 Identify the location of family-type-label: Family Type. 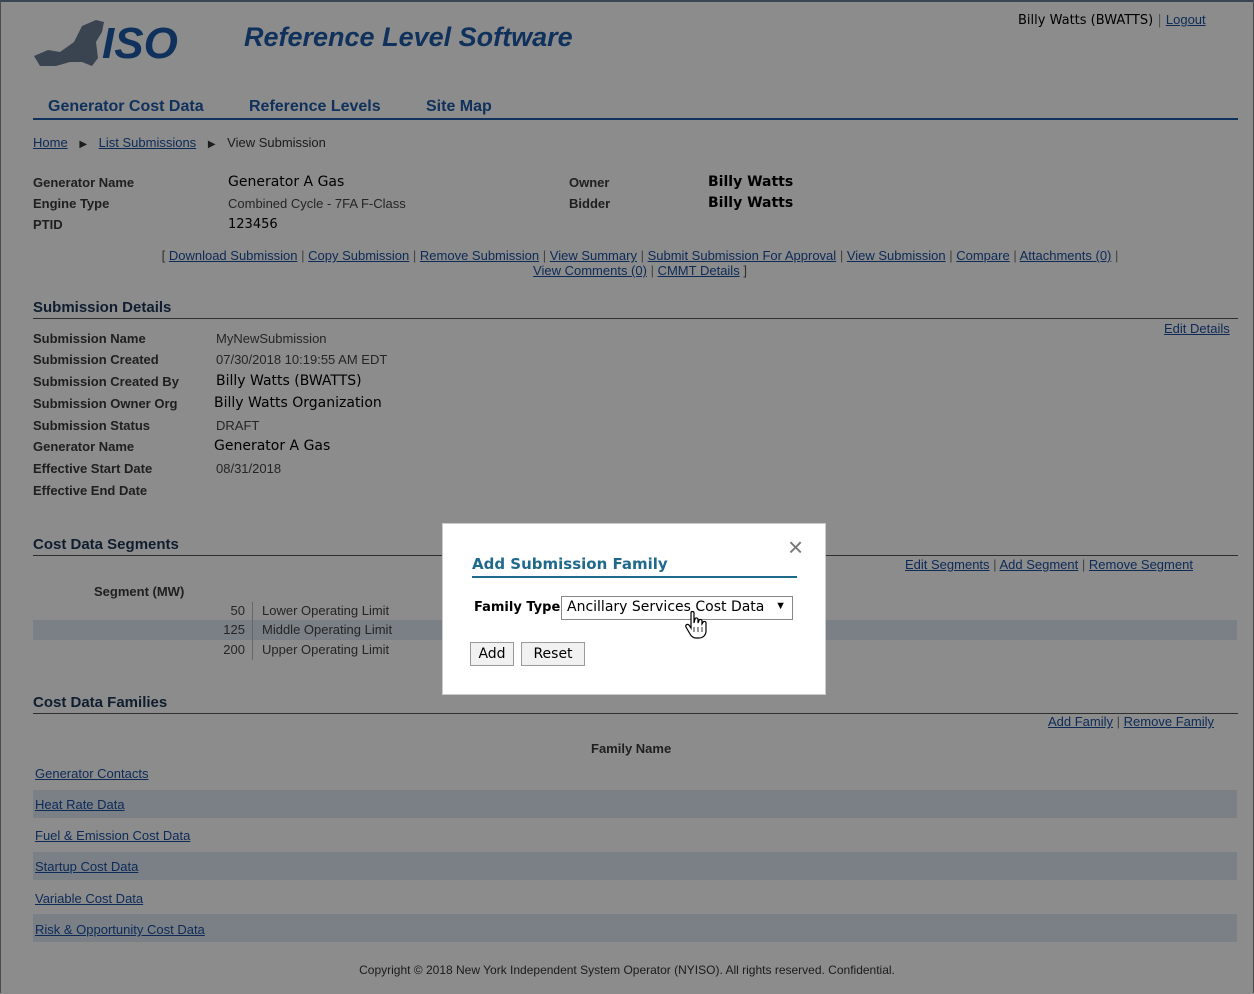
(517, 607).